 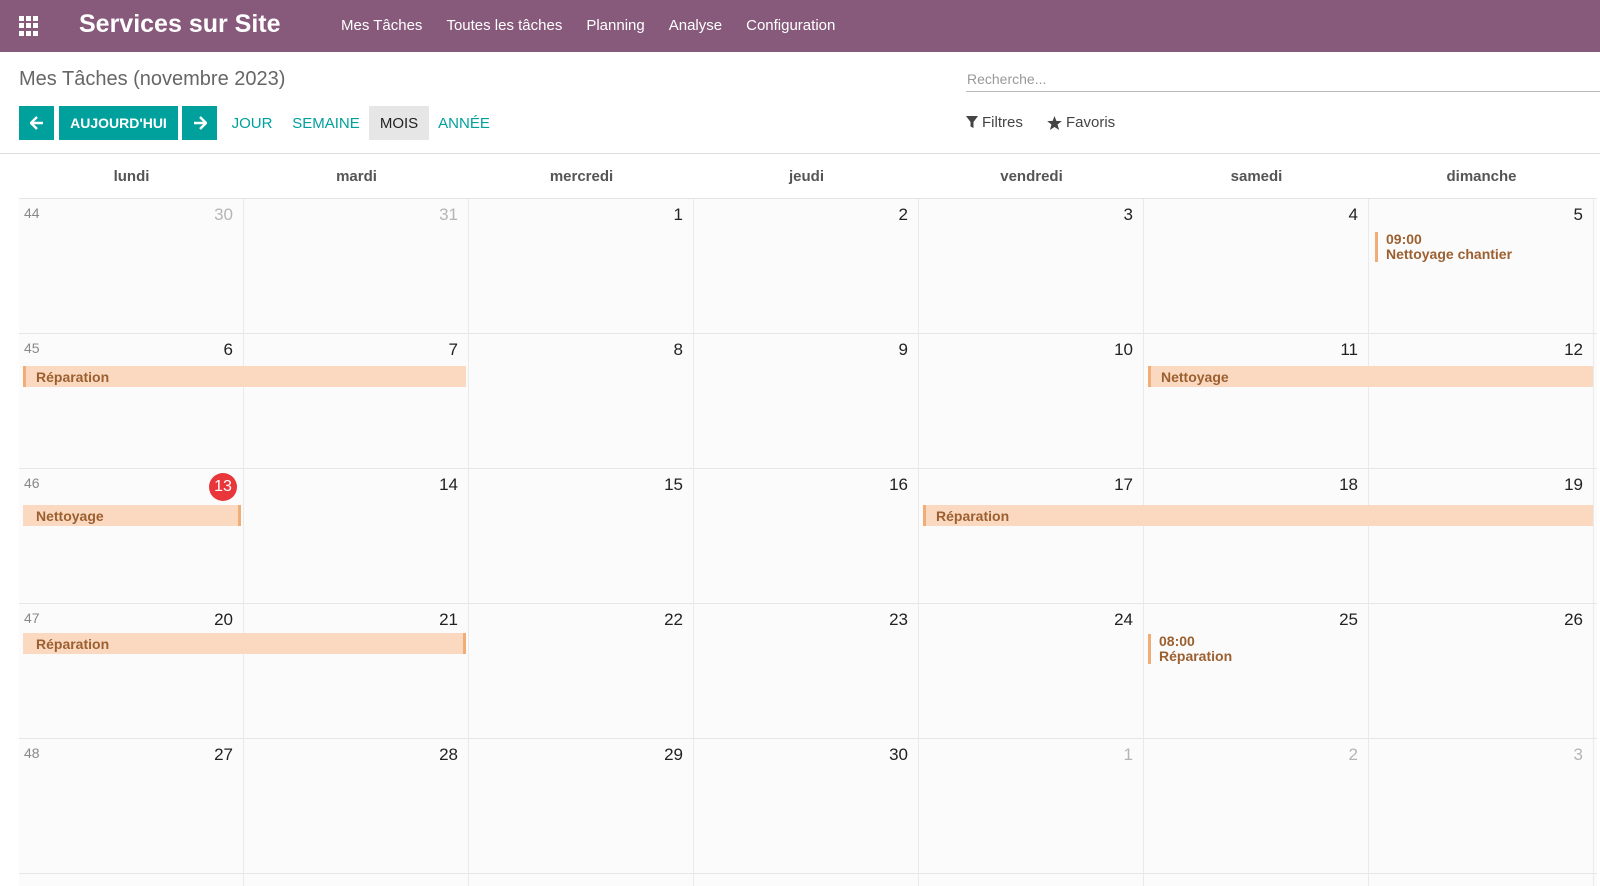 What do you see at coordinates (903, 214) in the screenshot?
I see `day-number: 2` at bounding box center [903, 214].